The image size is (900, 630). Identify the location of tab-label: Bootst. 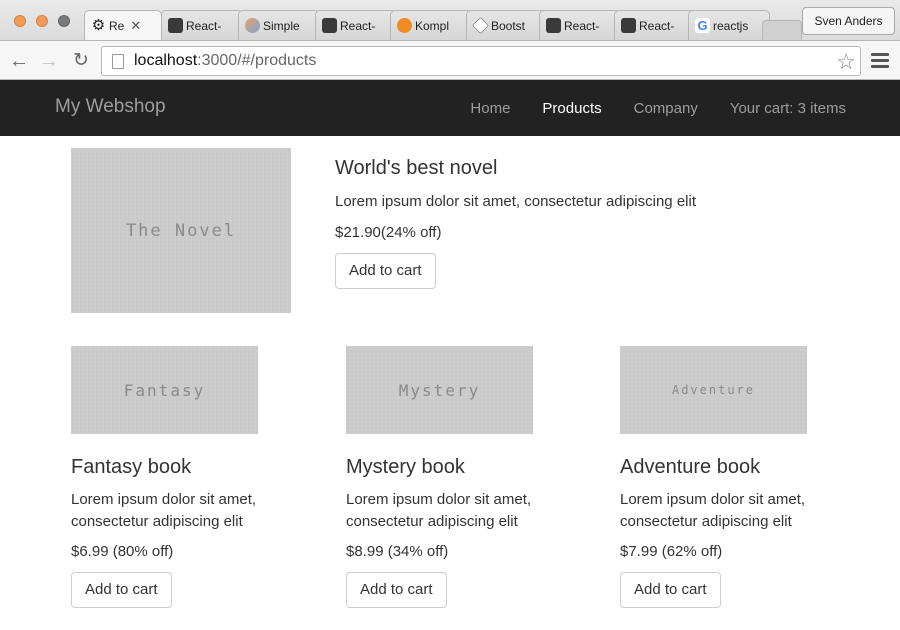
(508, 25).